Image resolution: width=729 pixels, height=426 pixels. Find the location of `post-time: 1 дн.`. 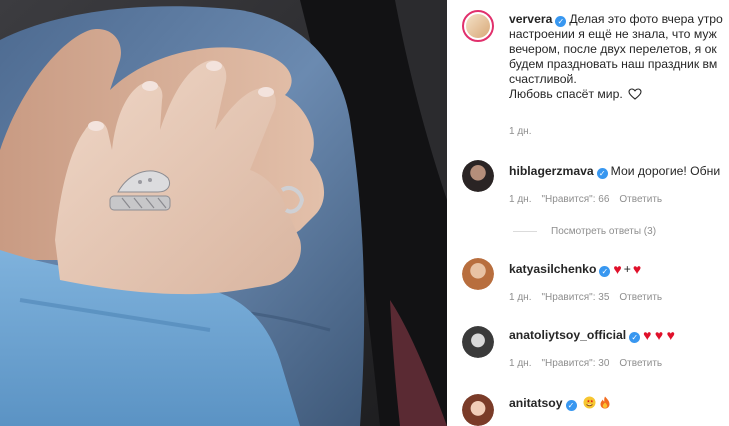

post-time: 1 дн. is located at coordinates (520, 131).